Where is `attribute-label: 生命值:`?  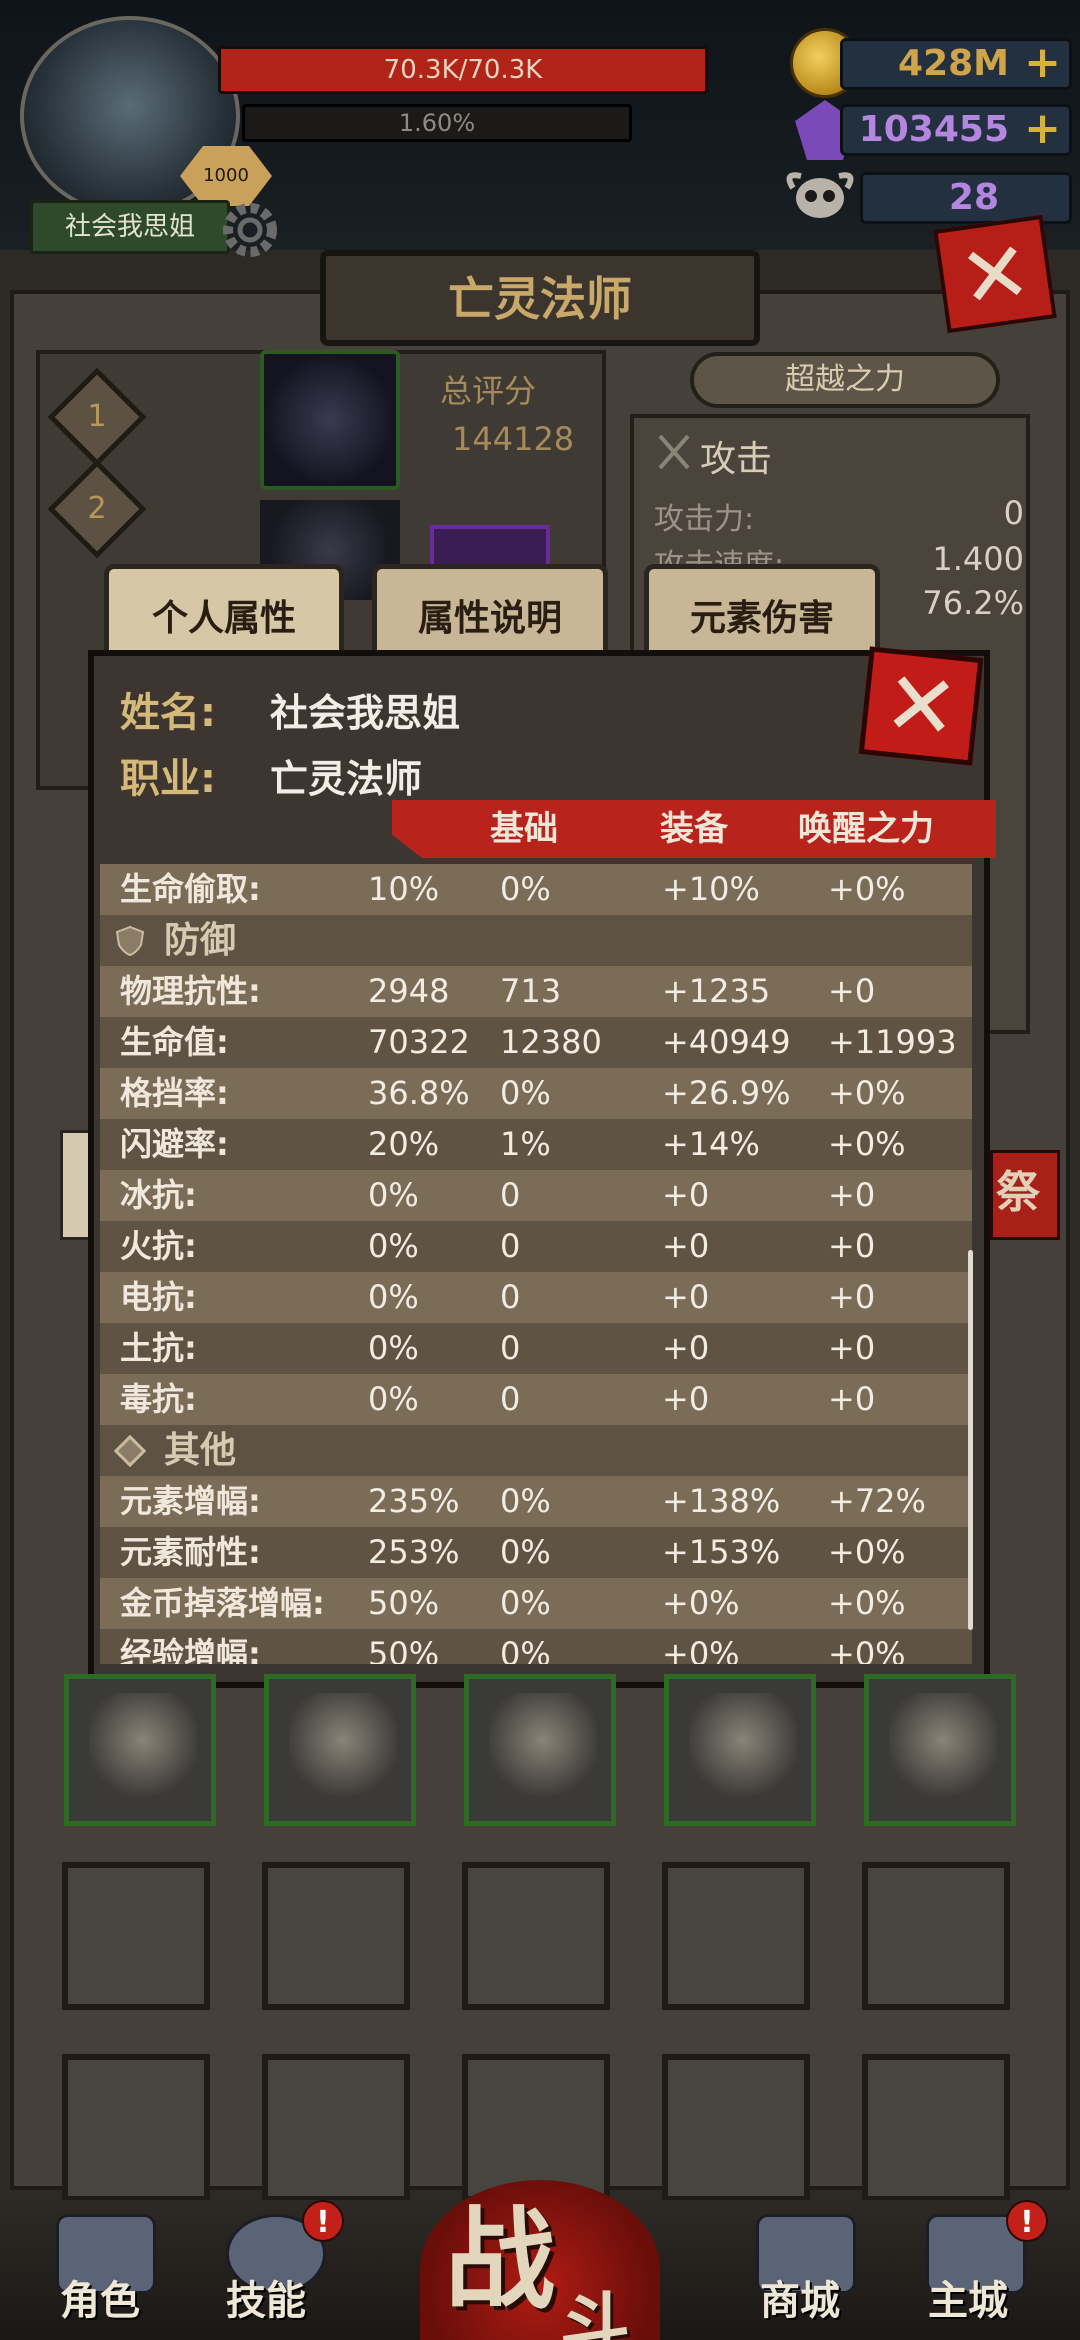 attribute-label: 生命值: is located at coordinates (174, 1042).